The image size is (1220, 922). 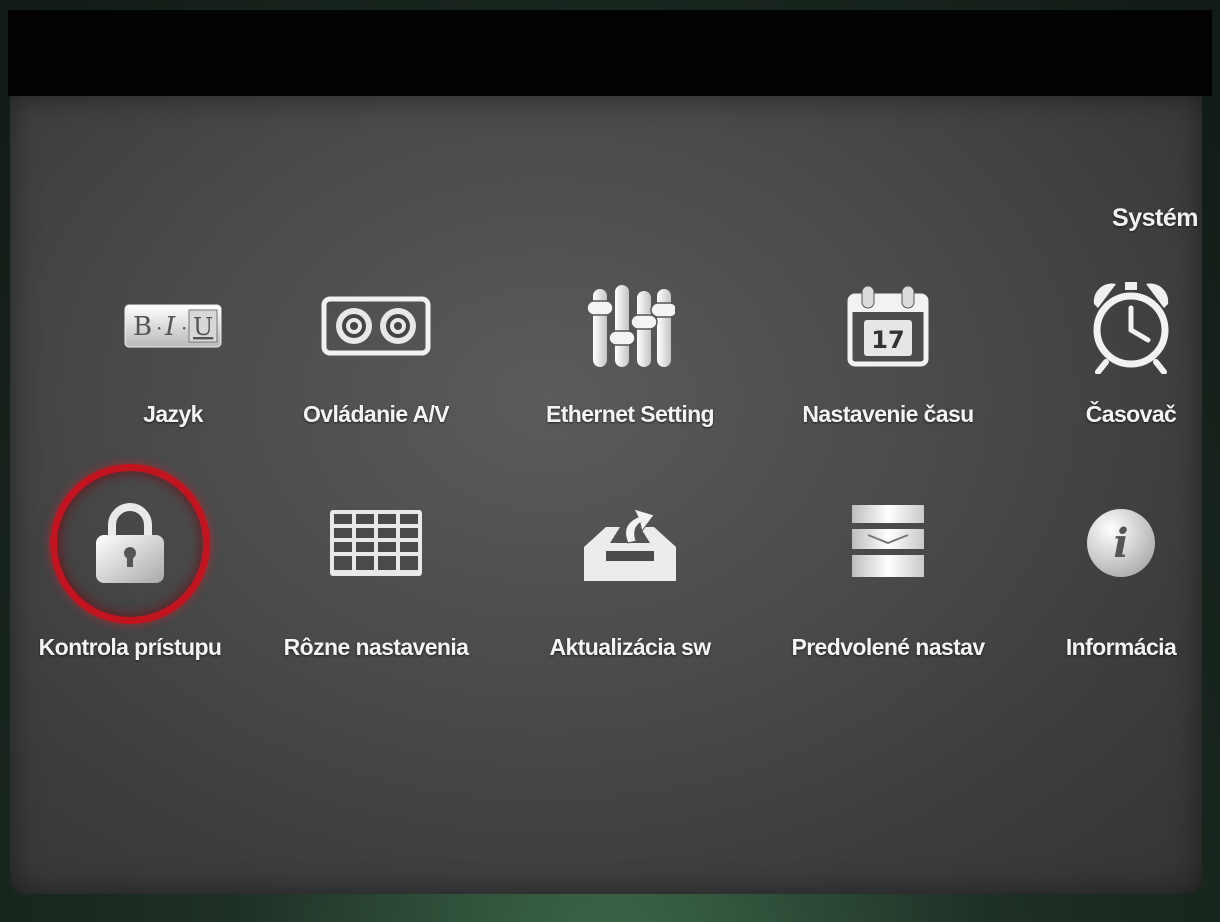 I want to click on menu-item-label: Nastavenie času, so click(x=888, y=414).